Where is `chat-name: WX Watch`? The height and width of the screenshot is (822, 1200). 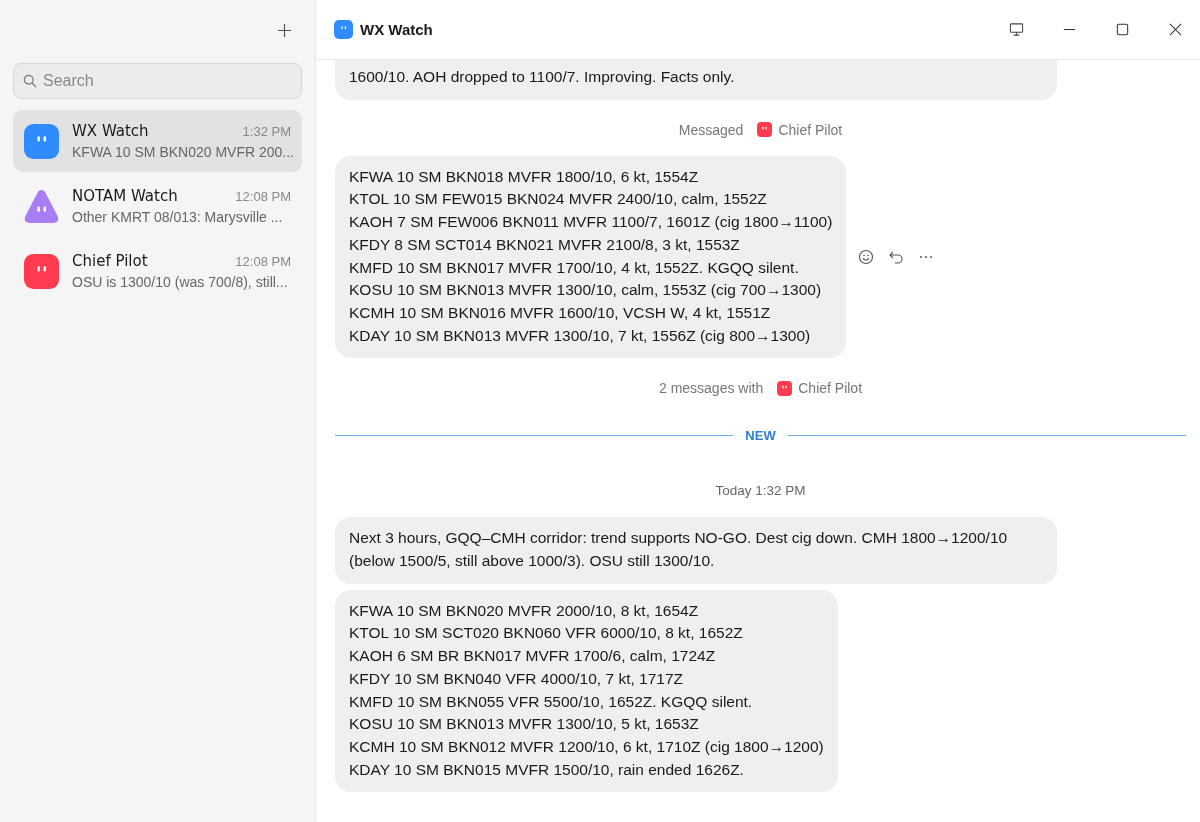 chat-name: WX Watch is located at coordinates (110, 131).